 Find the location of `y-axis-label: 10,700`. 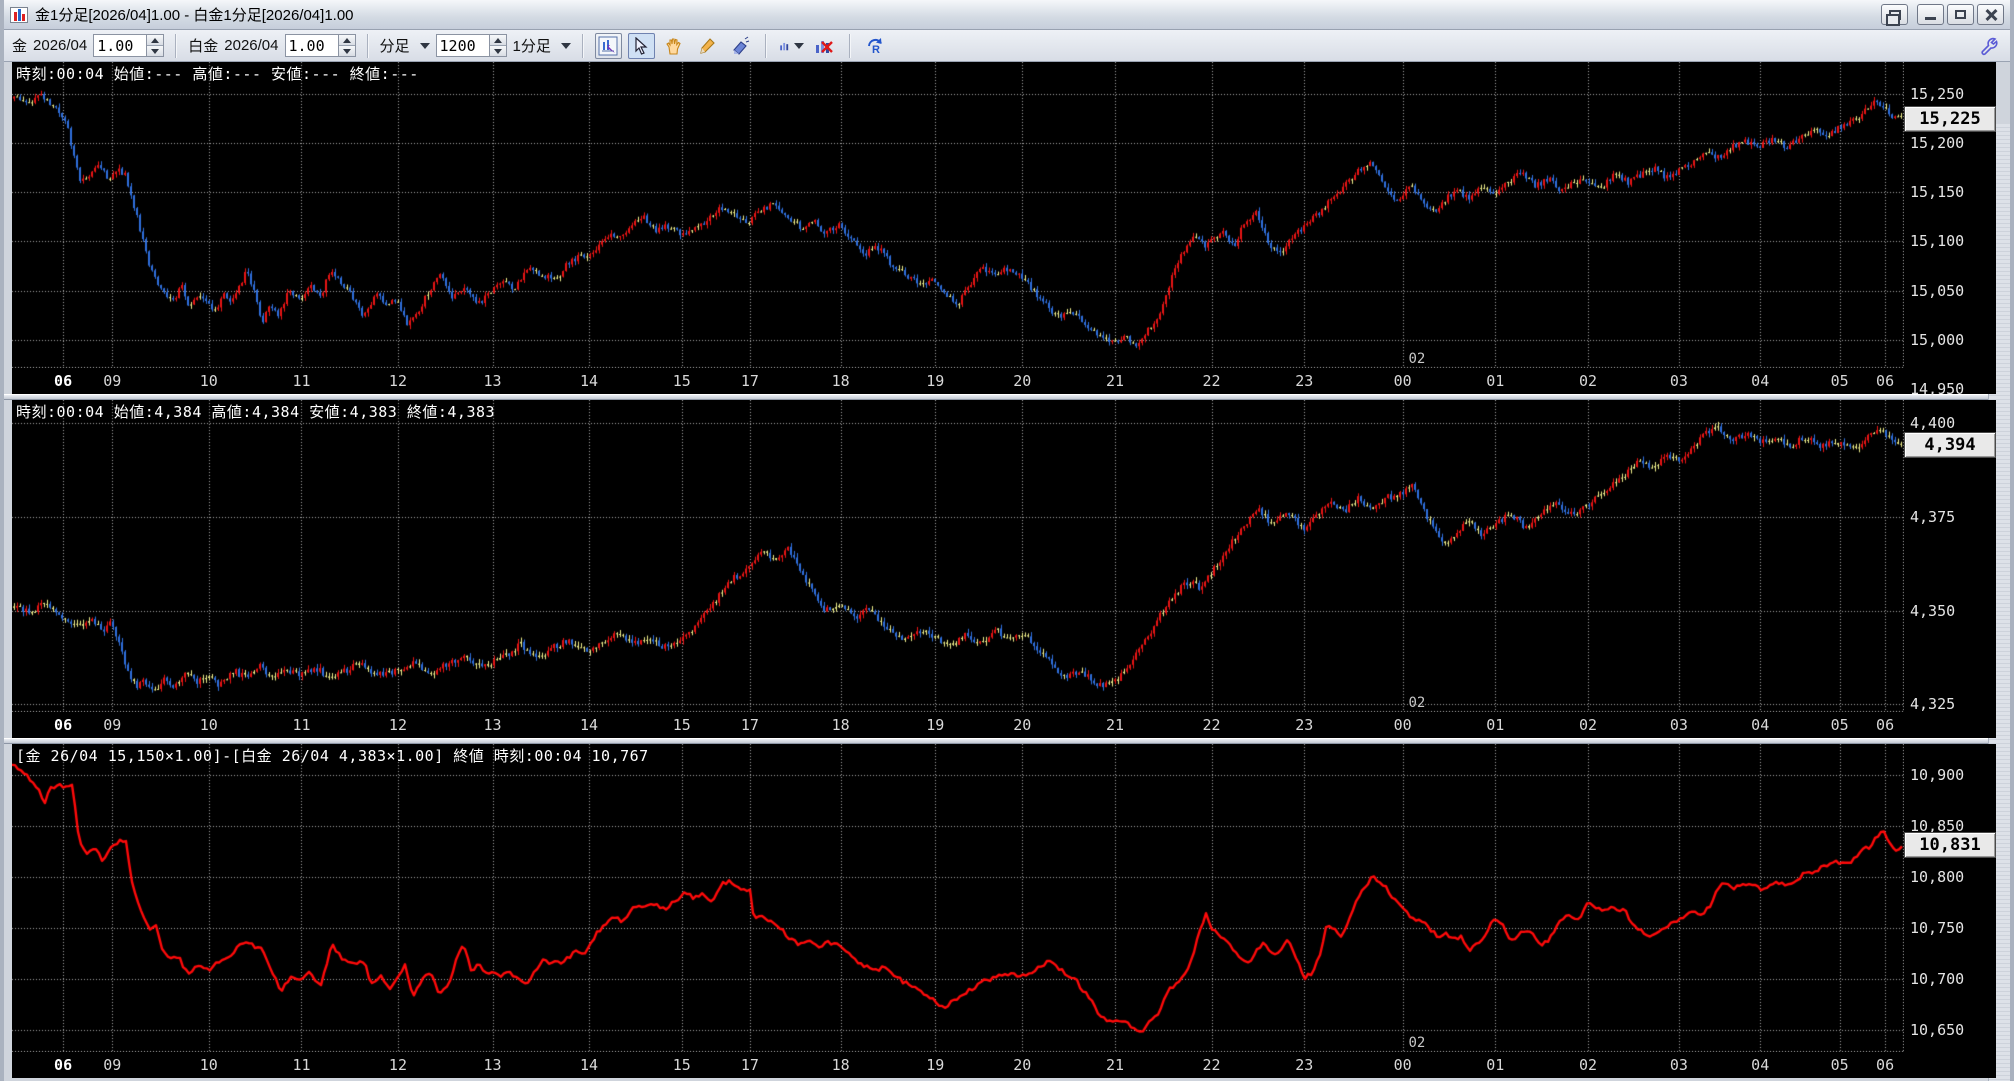

y-axis-label: 10,700 is located at coordinates (1937, 978).